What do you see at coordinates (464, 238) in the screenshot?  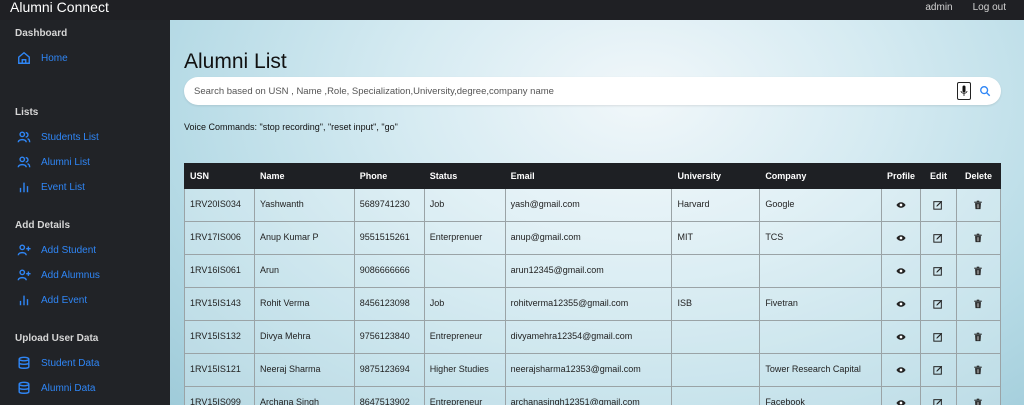 I see `cell-status: Enterprenuer` at bounding box center [464, 238].